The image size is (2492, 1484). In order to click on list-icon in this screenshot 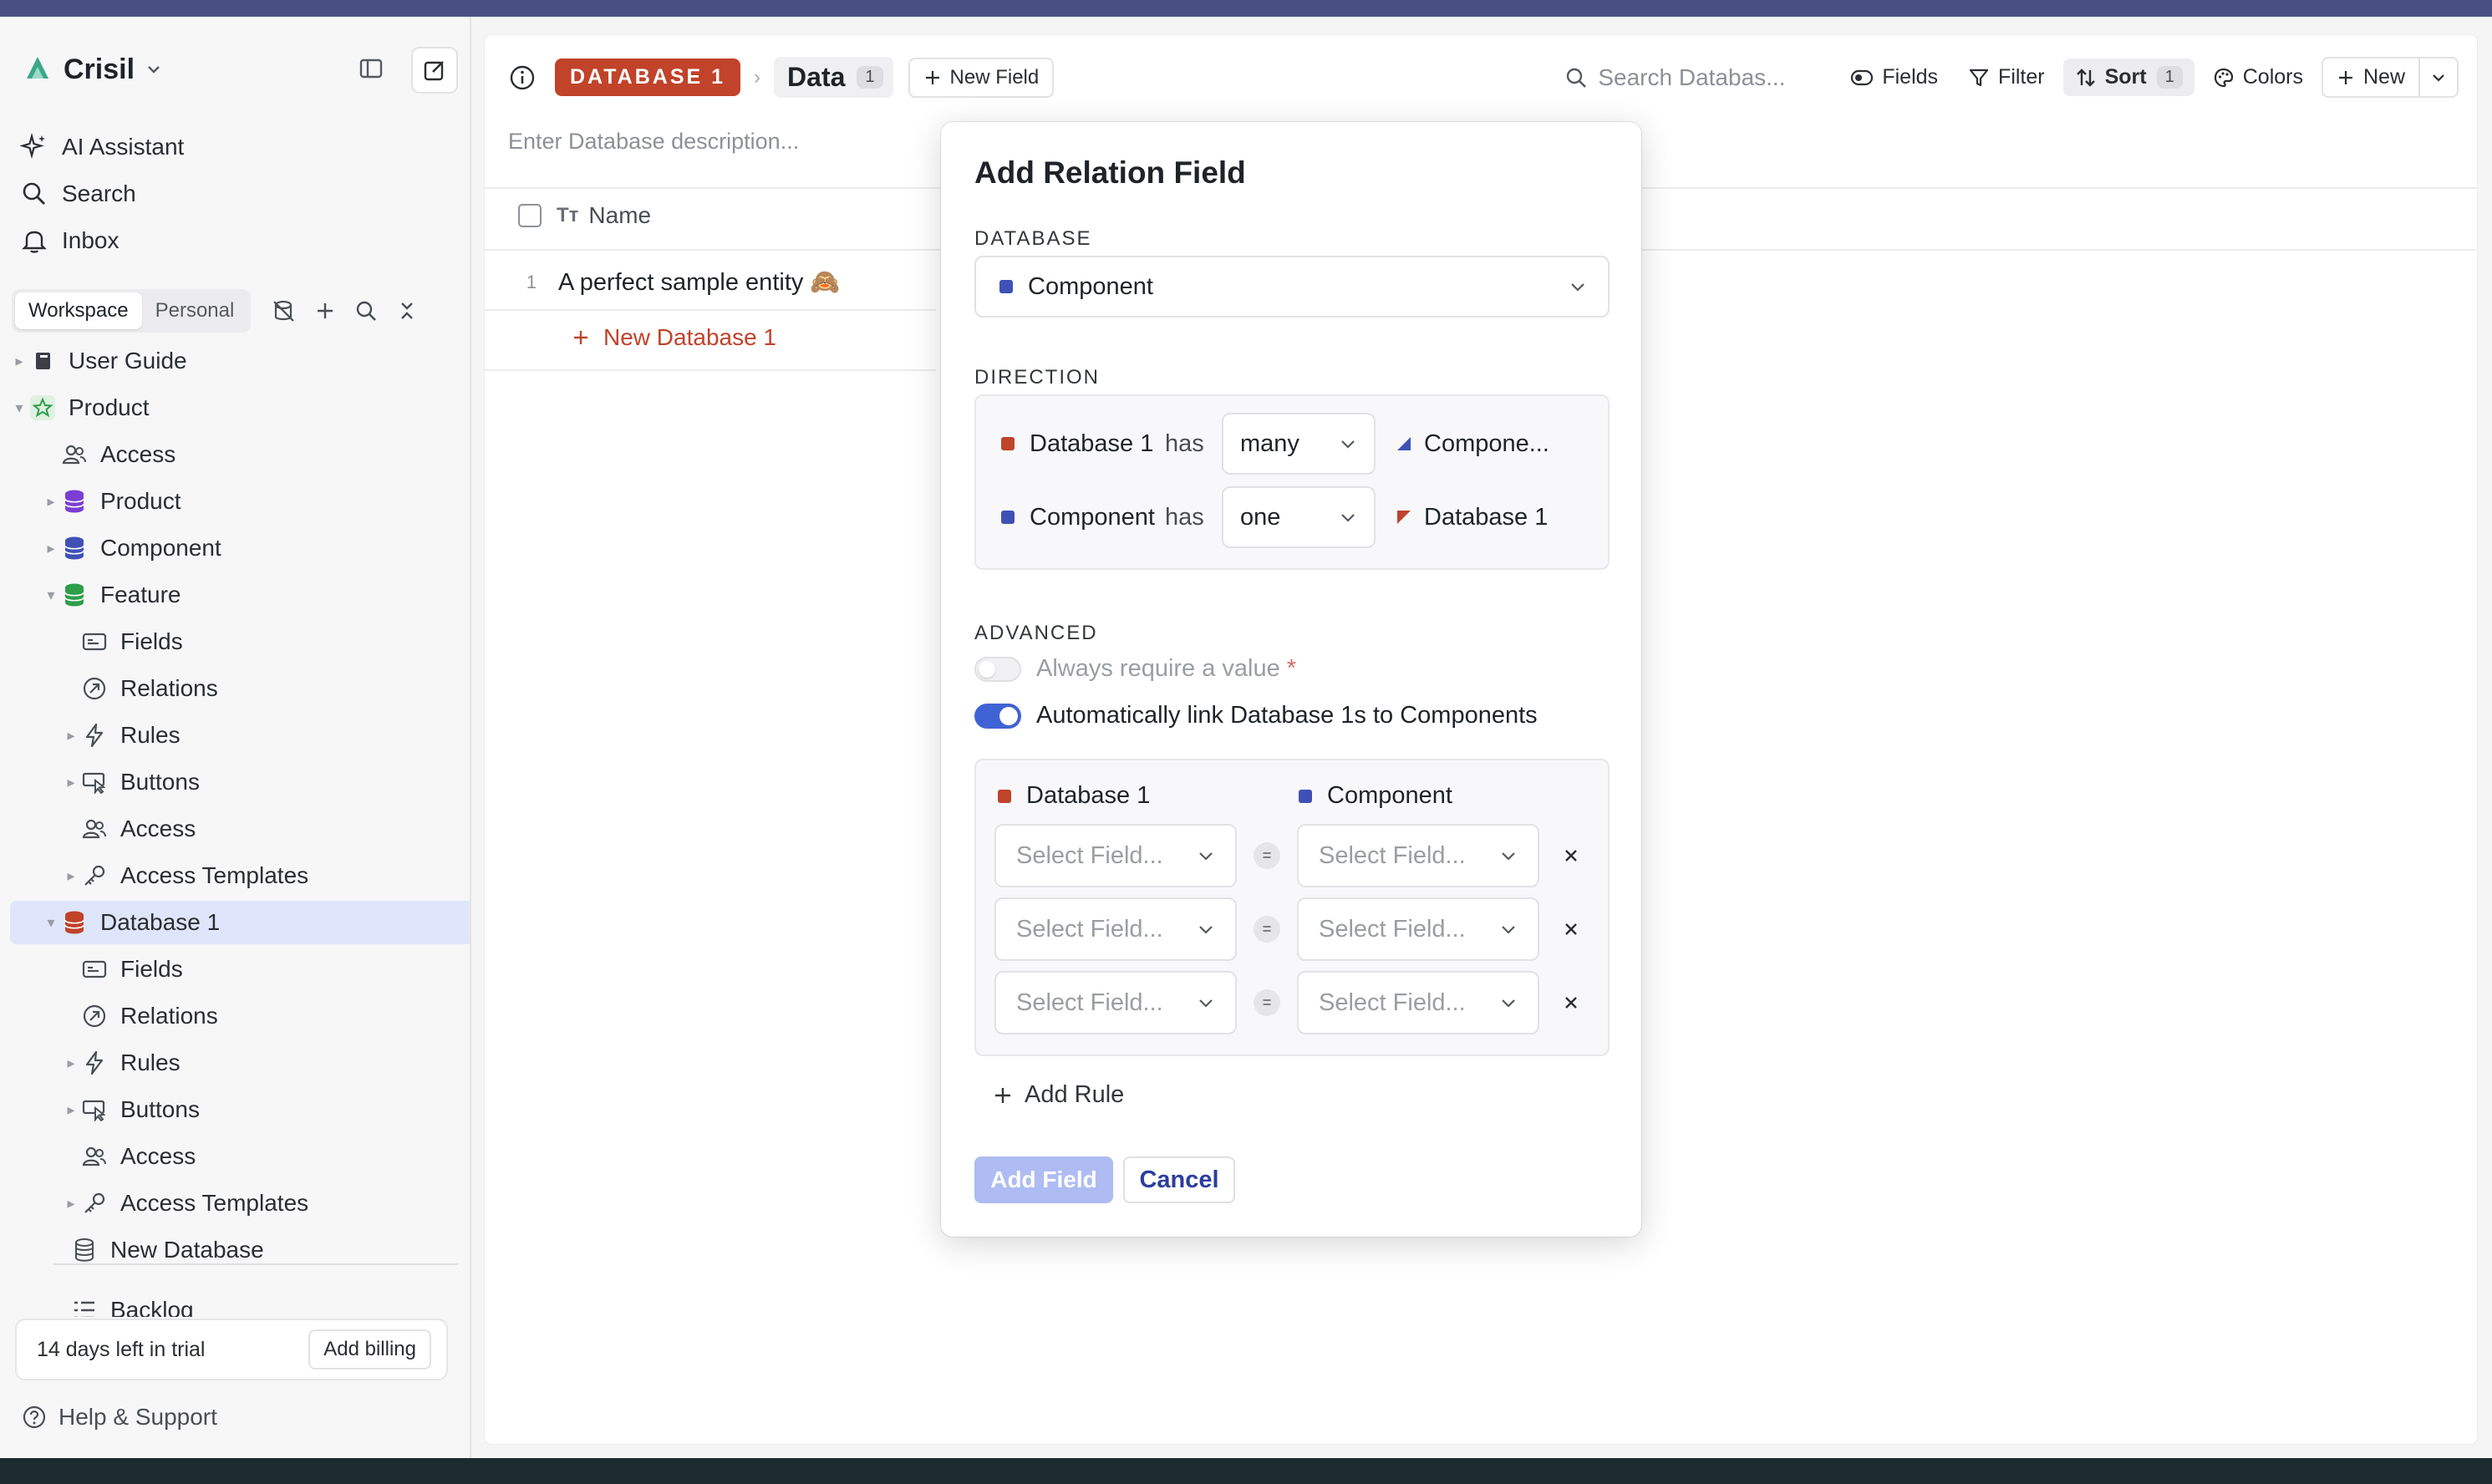, I will do `click(84, 1306)`.